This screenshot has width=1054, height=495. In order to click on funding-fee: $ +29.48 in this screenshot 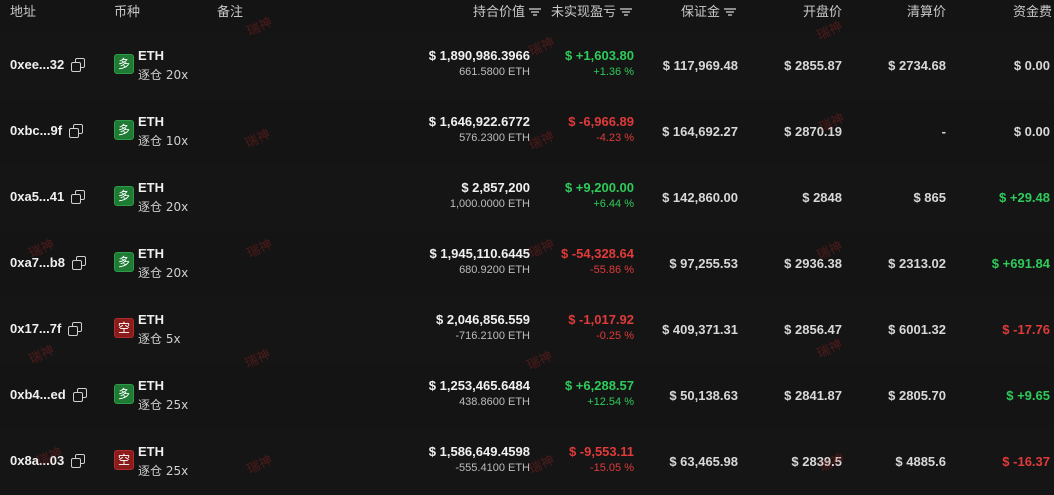, I will do `click(1024, 197)`.